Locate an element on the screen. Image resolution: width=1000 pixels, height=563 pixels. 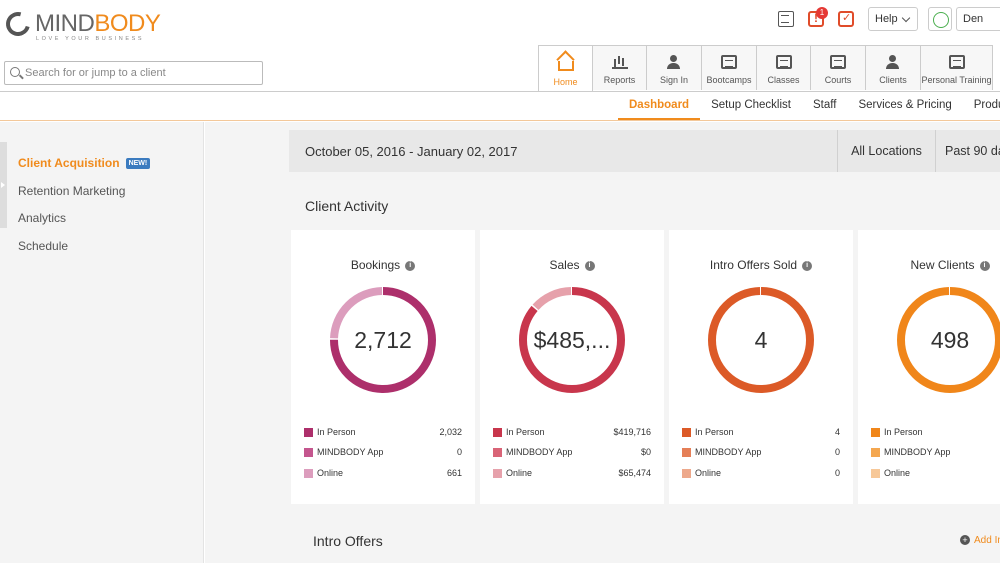
logo-ring-icon is located at coordinates (18, 24).